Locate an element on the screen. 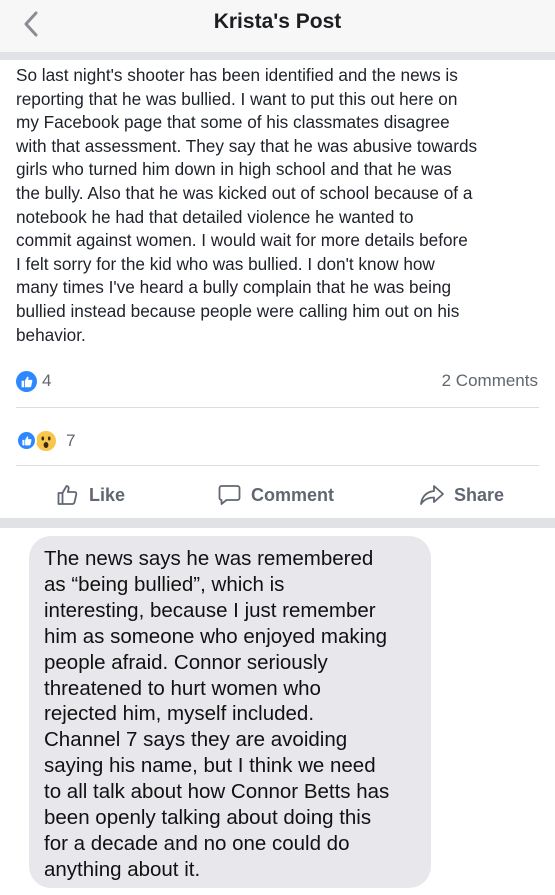  like-button-label: Like is located at coordinates (107, 494).